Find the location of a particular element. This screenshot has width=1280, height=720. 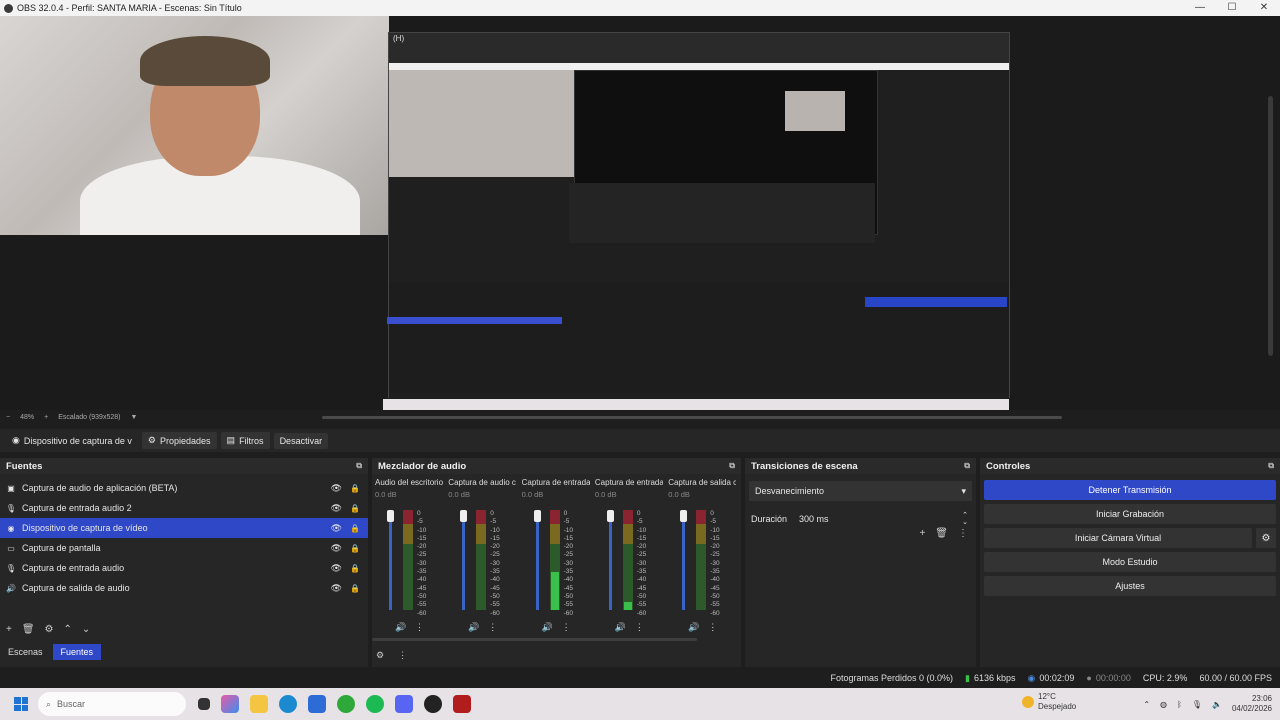

scaling-dropdown-icon: ▼ is located at coordinates (133, 417).